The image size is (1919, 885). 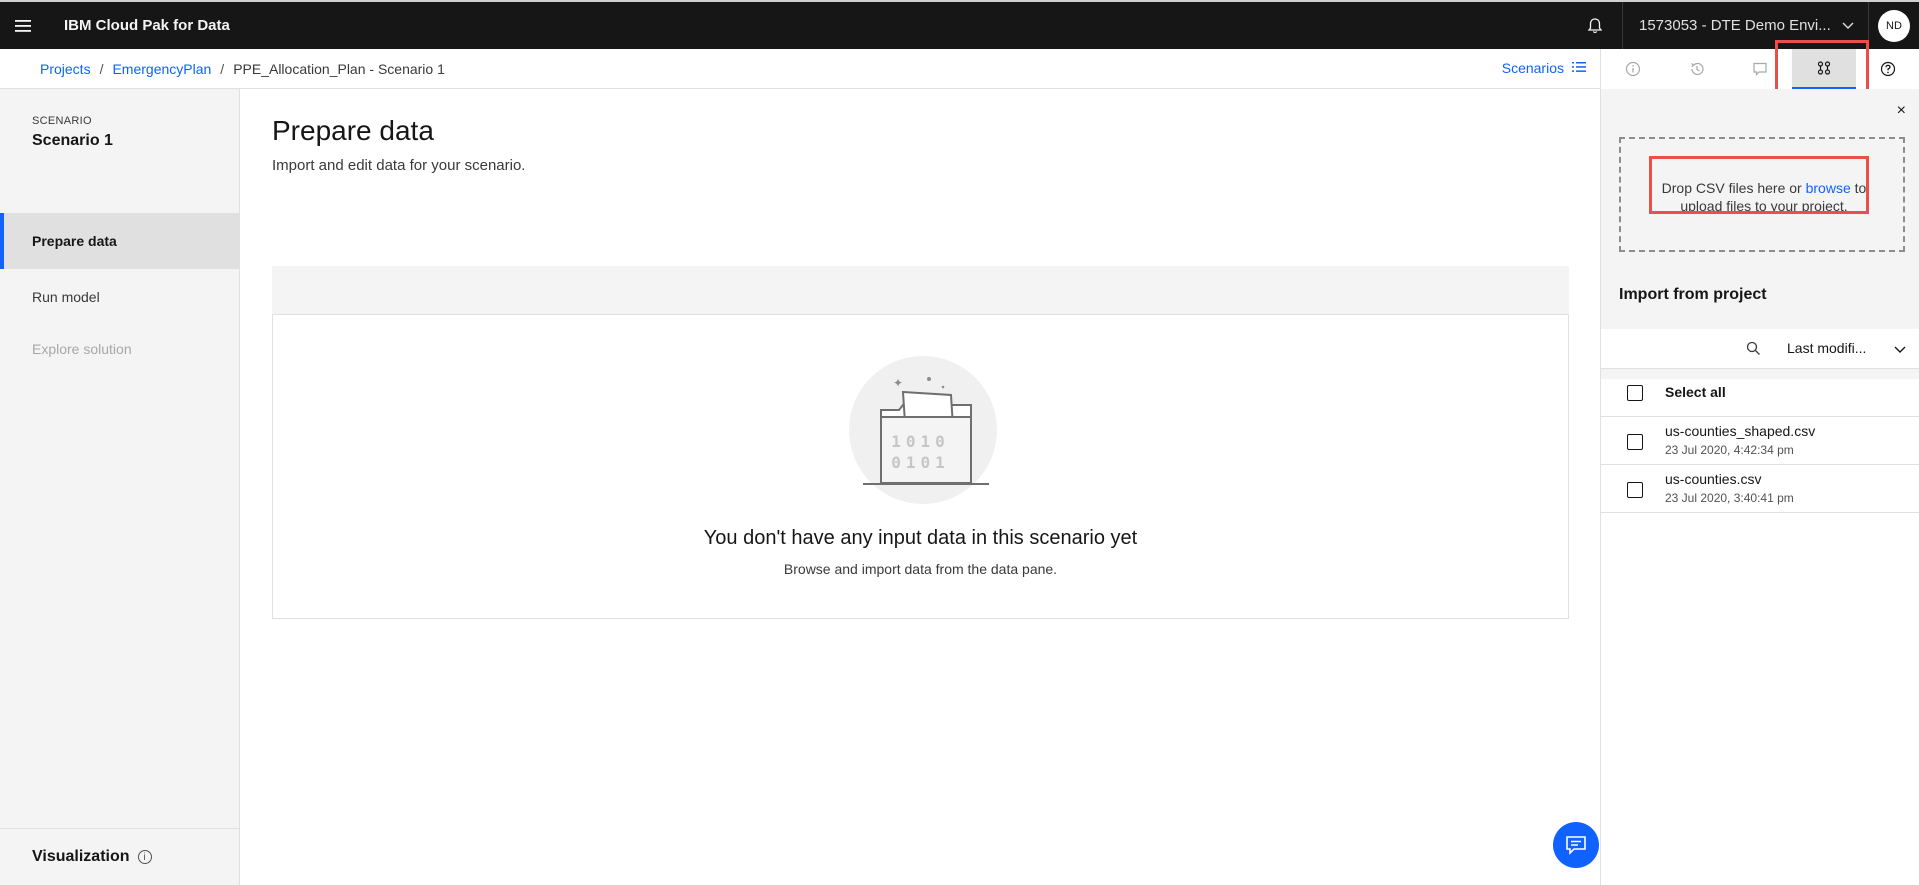 I want to click on help-icon, so click(x=1888, y=69).